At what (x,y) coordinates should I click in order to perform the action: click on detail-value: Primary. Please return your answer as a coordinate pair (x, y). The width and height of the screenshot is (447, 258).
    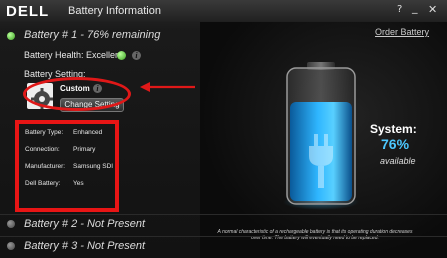
    Looking at the image, I should click on (84, 149).